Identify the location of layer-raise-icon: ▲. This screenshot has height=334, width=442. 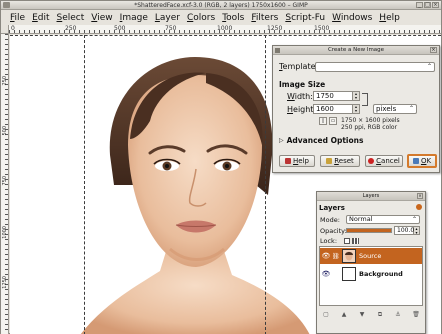
(344, 315).